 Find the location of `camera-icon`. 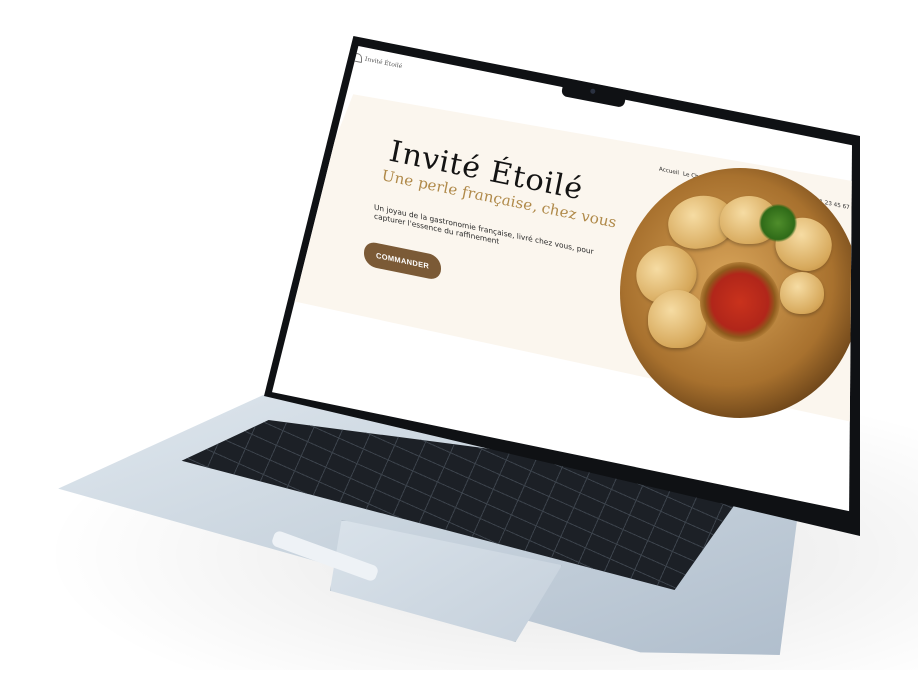

camera-icon is located at coordinates (592, 91).